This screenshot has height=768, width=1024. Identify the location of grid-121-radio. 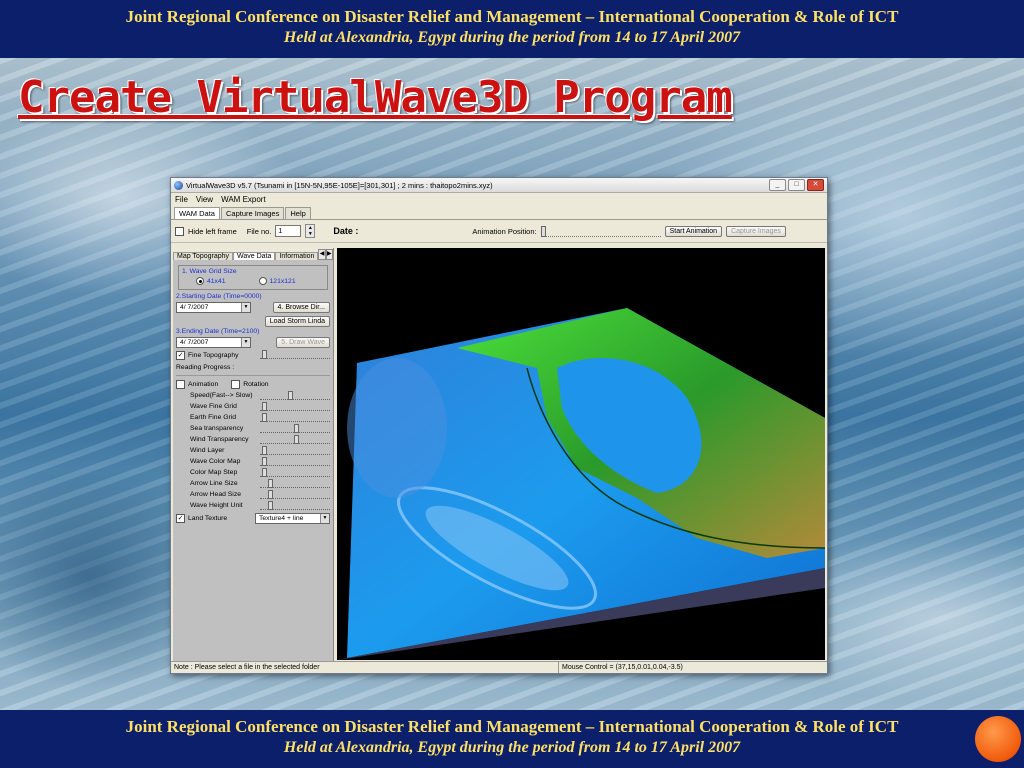
(262, 281).